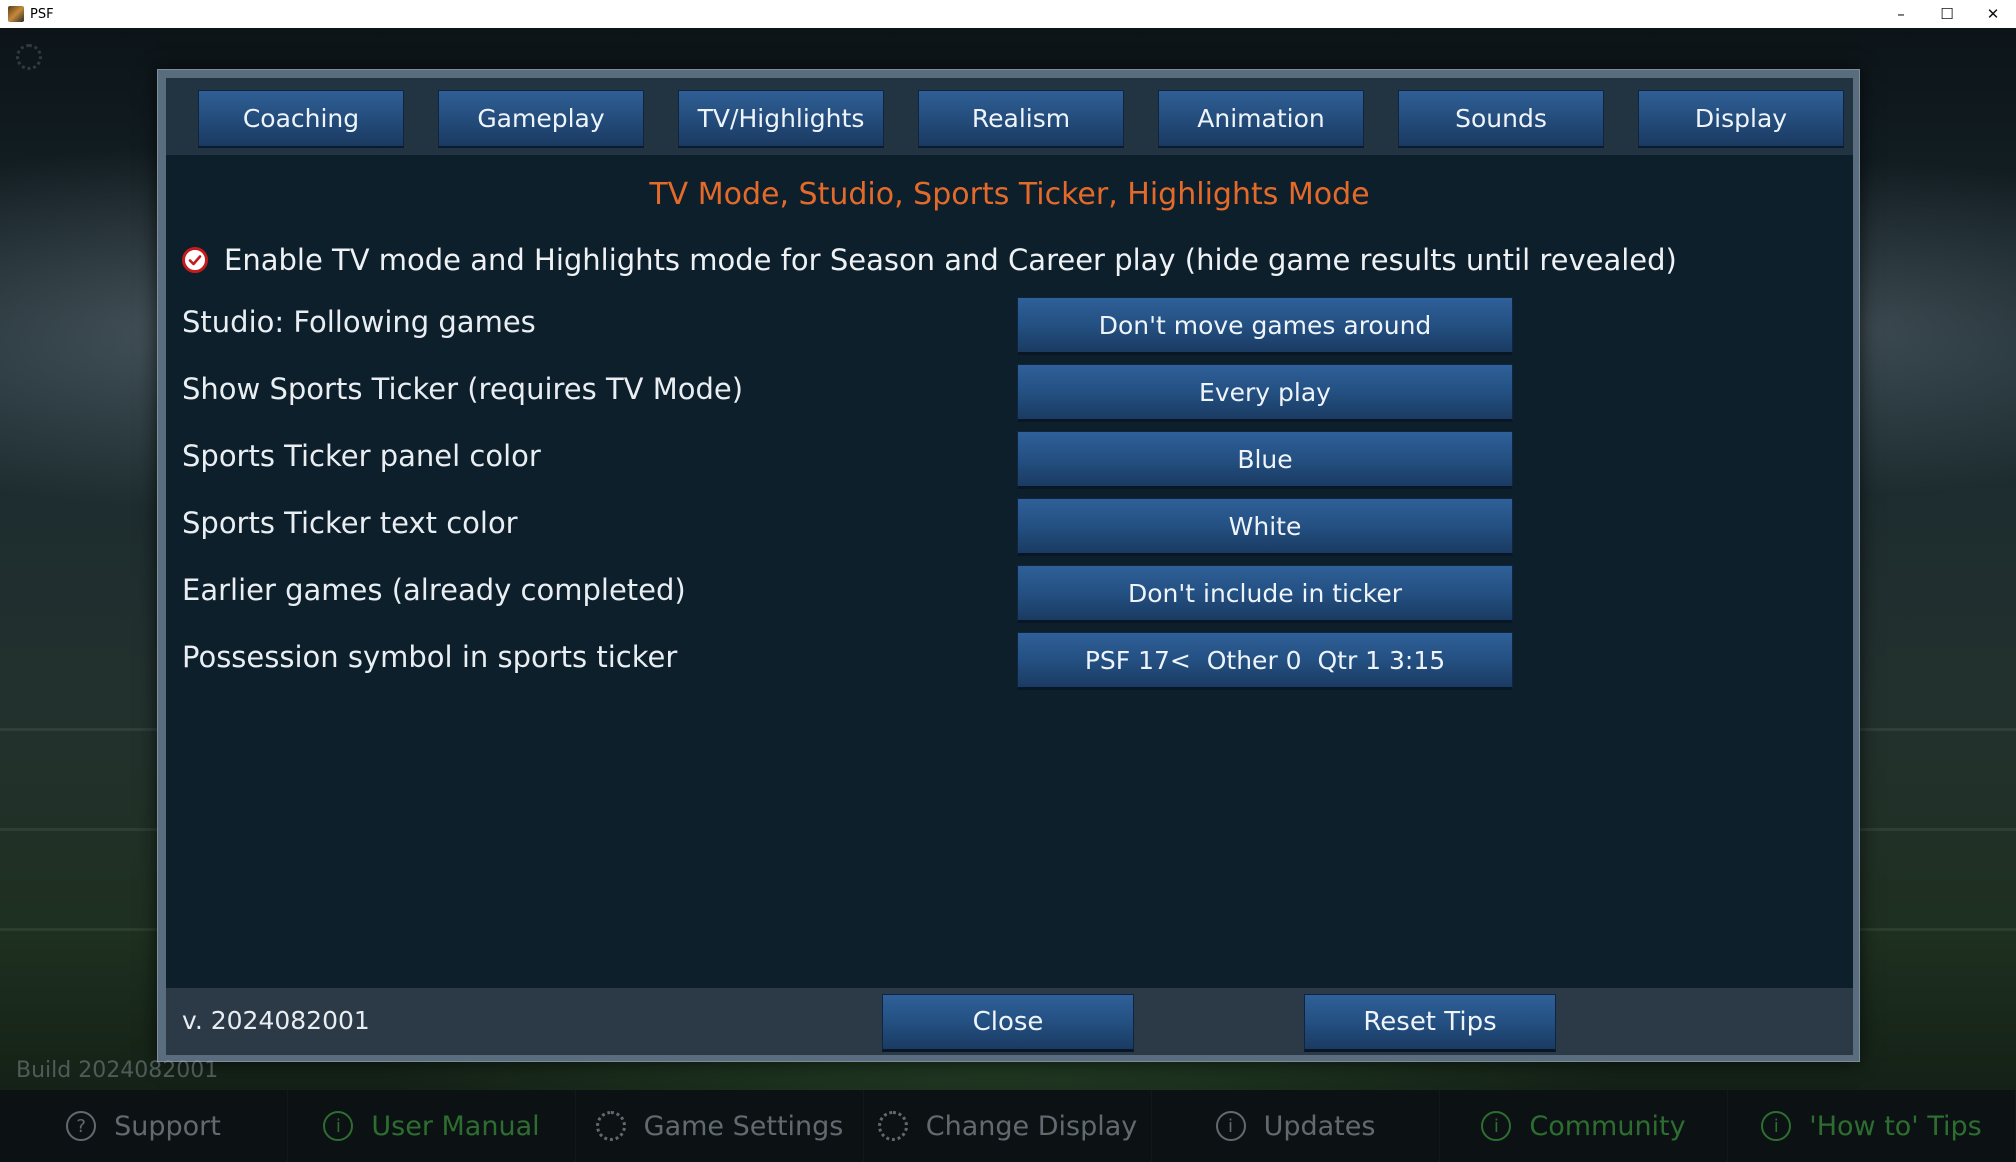 The image size is (2016, 1162). What do you see at coordinates (430, 657) in the screenshot?
I see `option-label: Possession symbol in sports ticker` at bounding box center [430, 657].